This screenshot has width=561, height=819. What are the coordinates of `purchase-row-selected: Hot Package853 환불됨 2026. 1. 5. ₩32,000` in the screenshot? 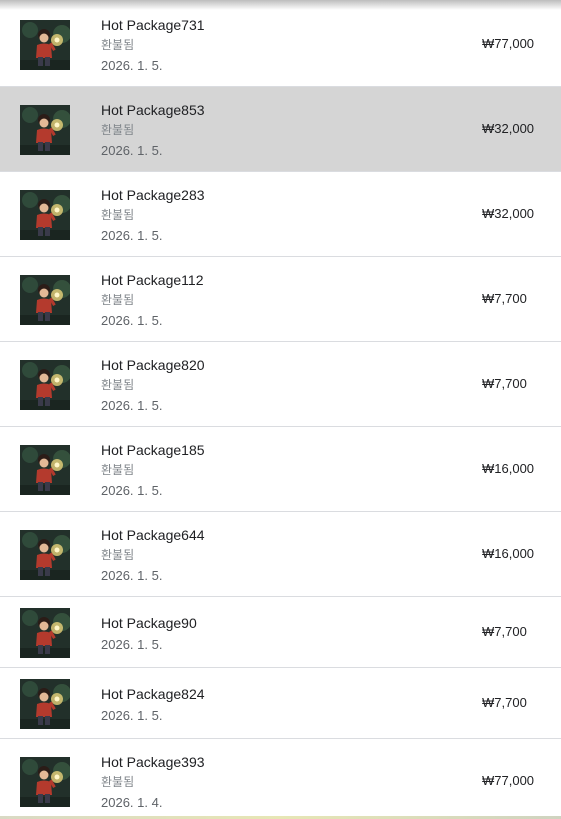 It's located at (280, 129).